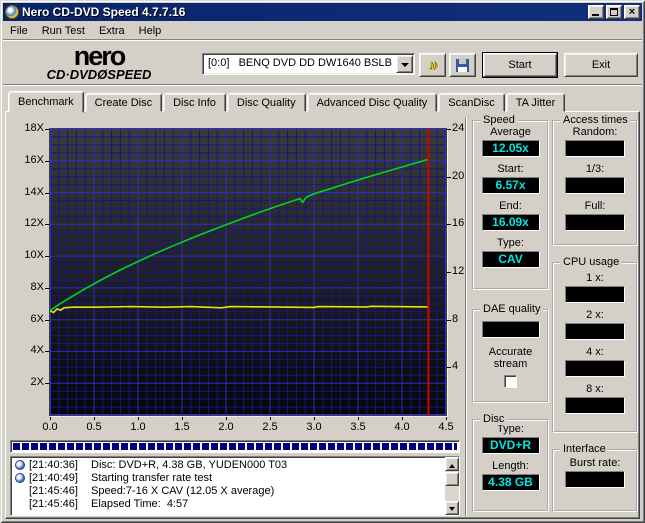 Image resolution: width=645 pixels, height=523 pixels. I want to click on full-value, so click(595, 222).